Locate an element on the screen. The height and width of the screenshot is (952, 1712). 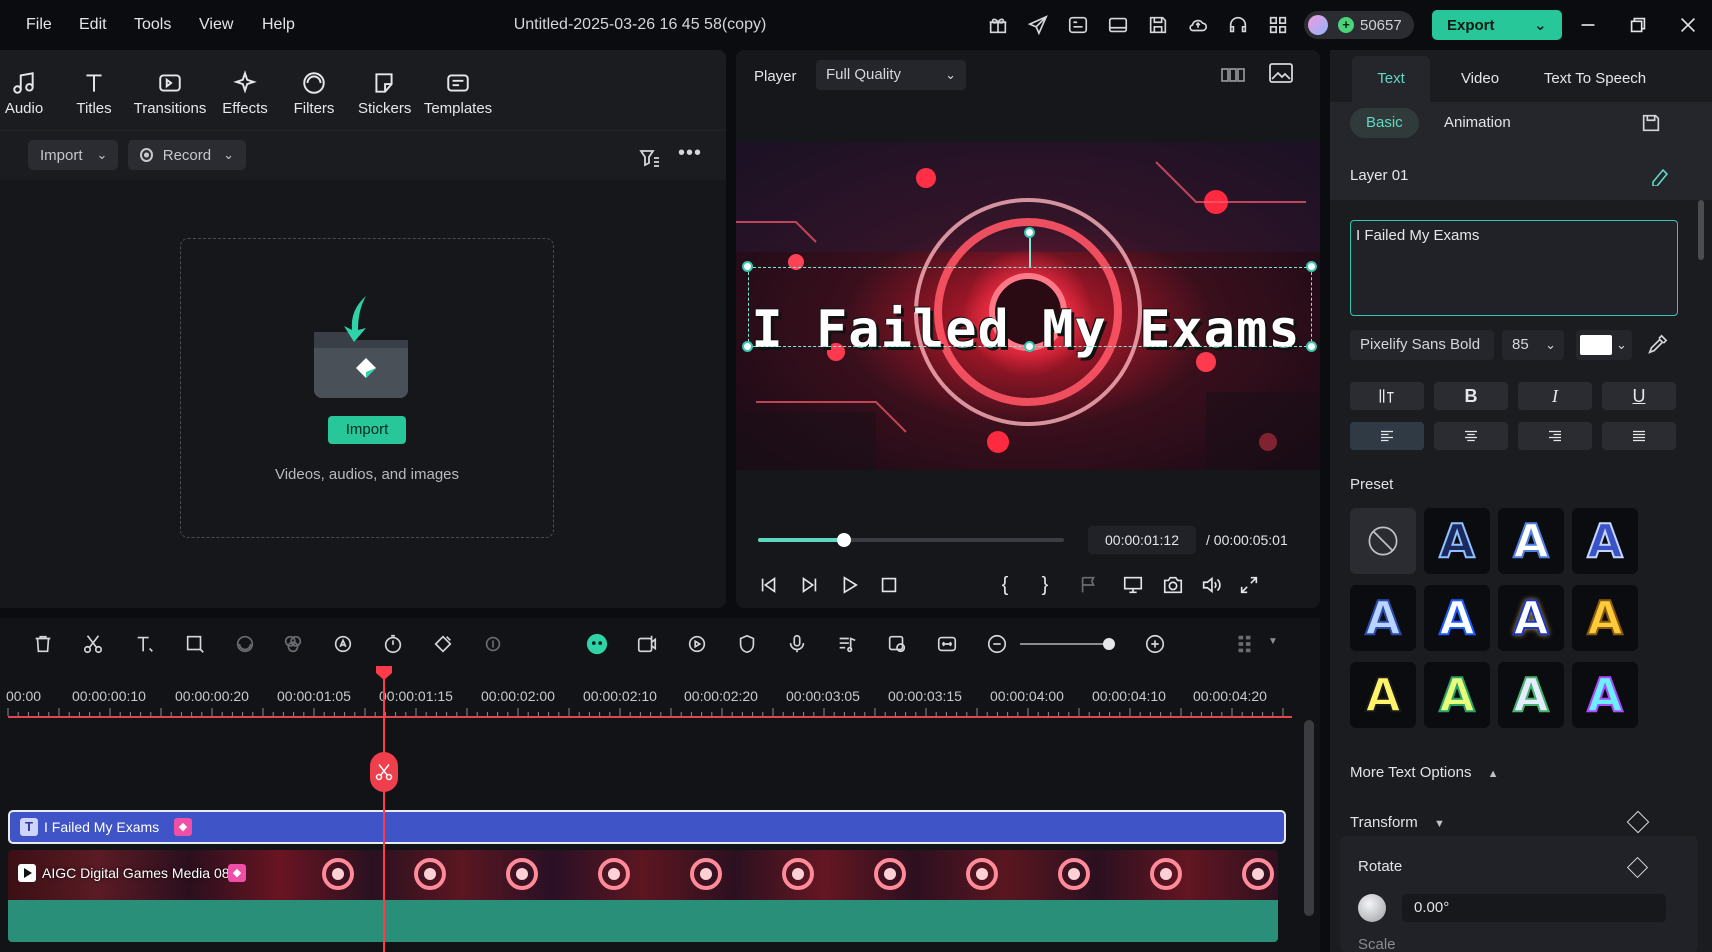
italic-button: I is located at coordinates (1555, 396).